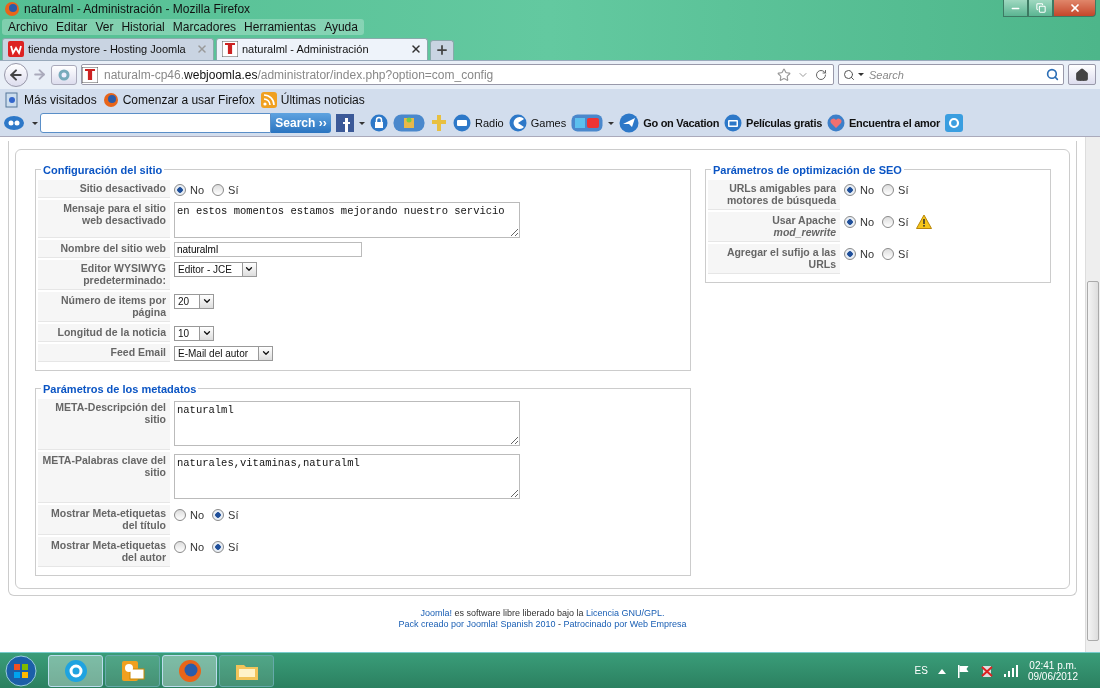 The image size is (1100, 688). I want to click on language-indicator: ES, so click(921, 671).